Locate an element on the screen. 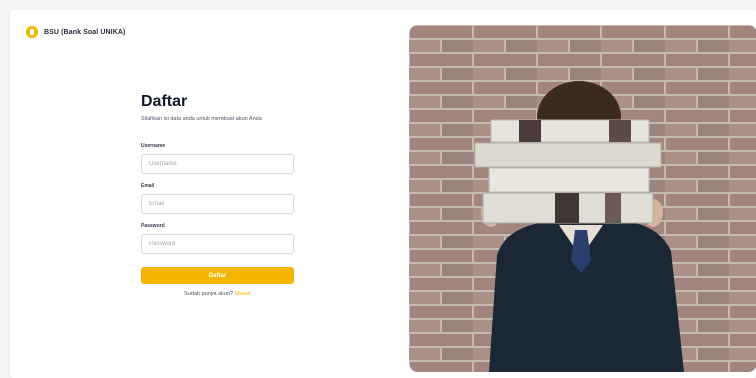  username-label: Username is located at coordinates (153, 146).